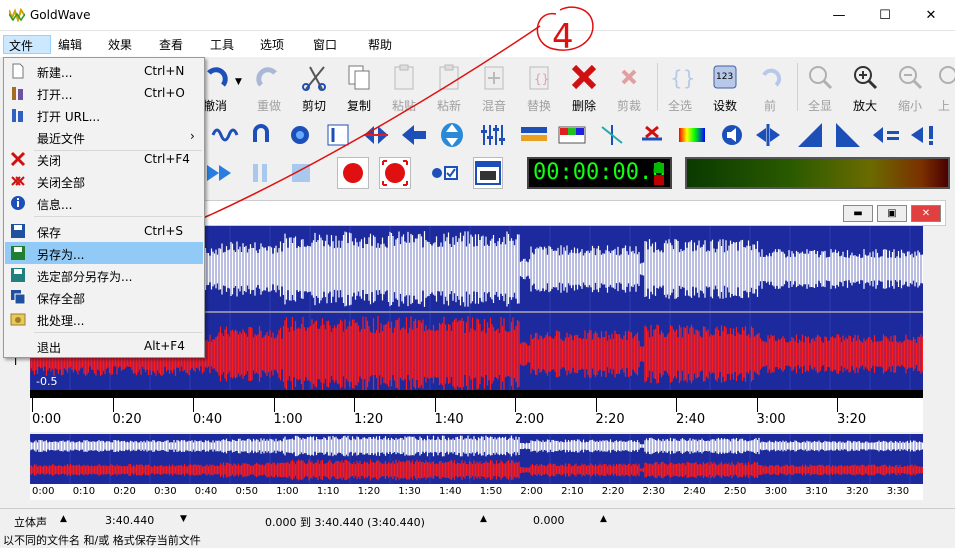 The image size is (955, 548). What do you see at coordinates (944, 88) in the screenshot?
I see `up-button: 上` at bounding box center [944, 88].